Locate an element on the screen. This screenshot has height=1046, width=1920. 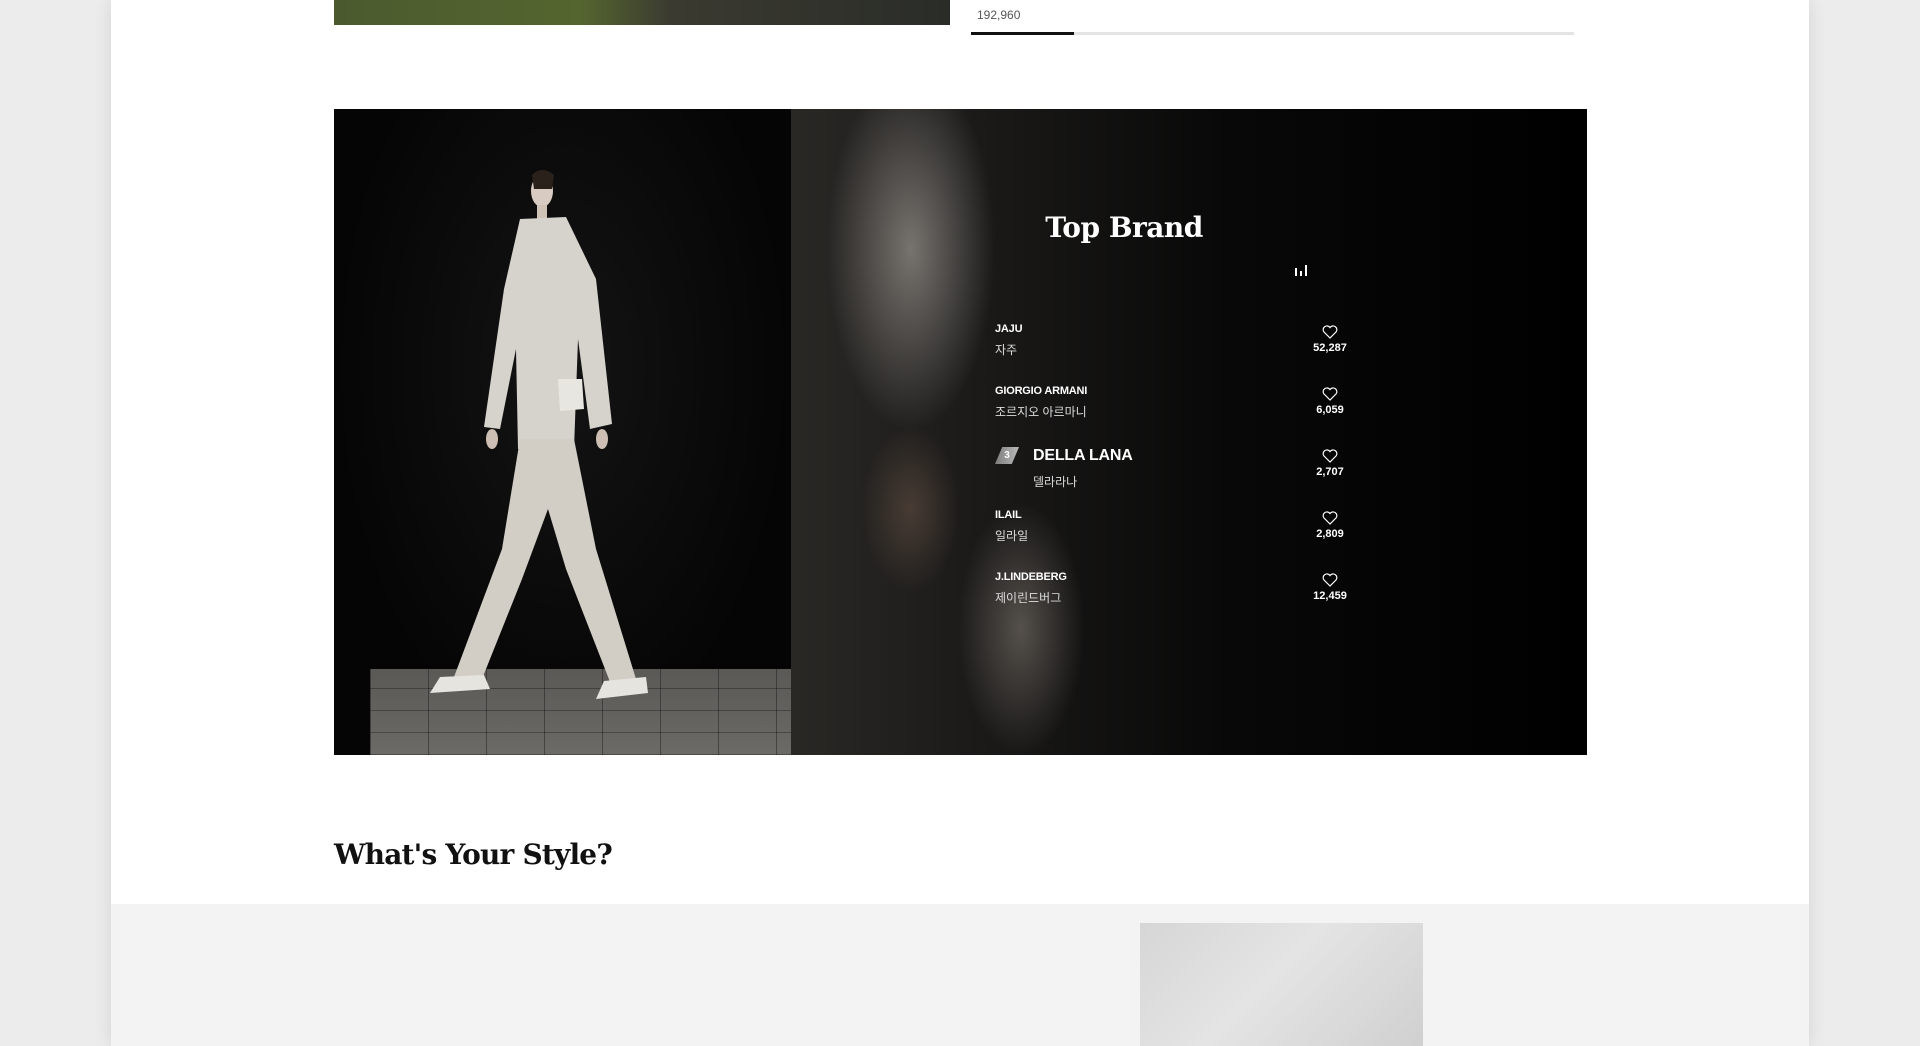
like-button: 2,707 is located at coordinates (1330, 463).